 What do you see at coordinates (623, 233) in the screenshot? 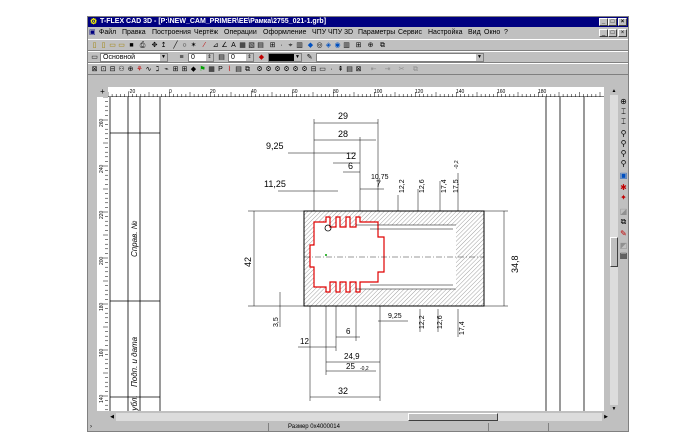
I see `brush-icon: ✎` at bounding box center [623, 233].